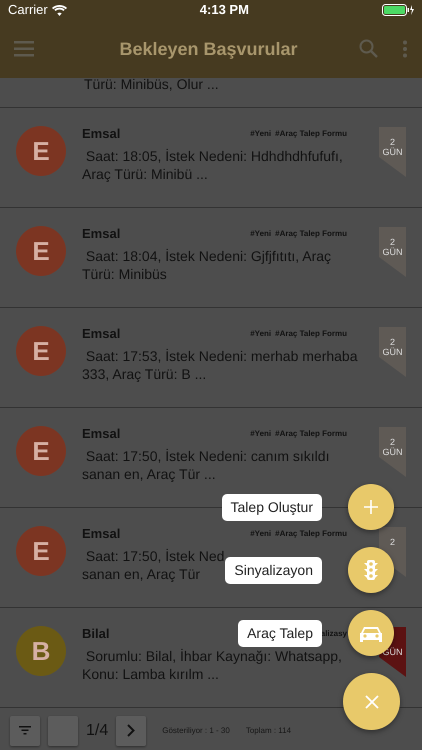  Describe the element at coordinates (154, 555) in the screenshot. I see `item-text: Saat: 17:50, İstek Ned` at that location.